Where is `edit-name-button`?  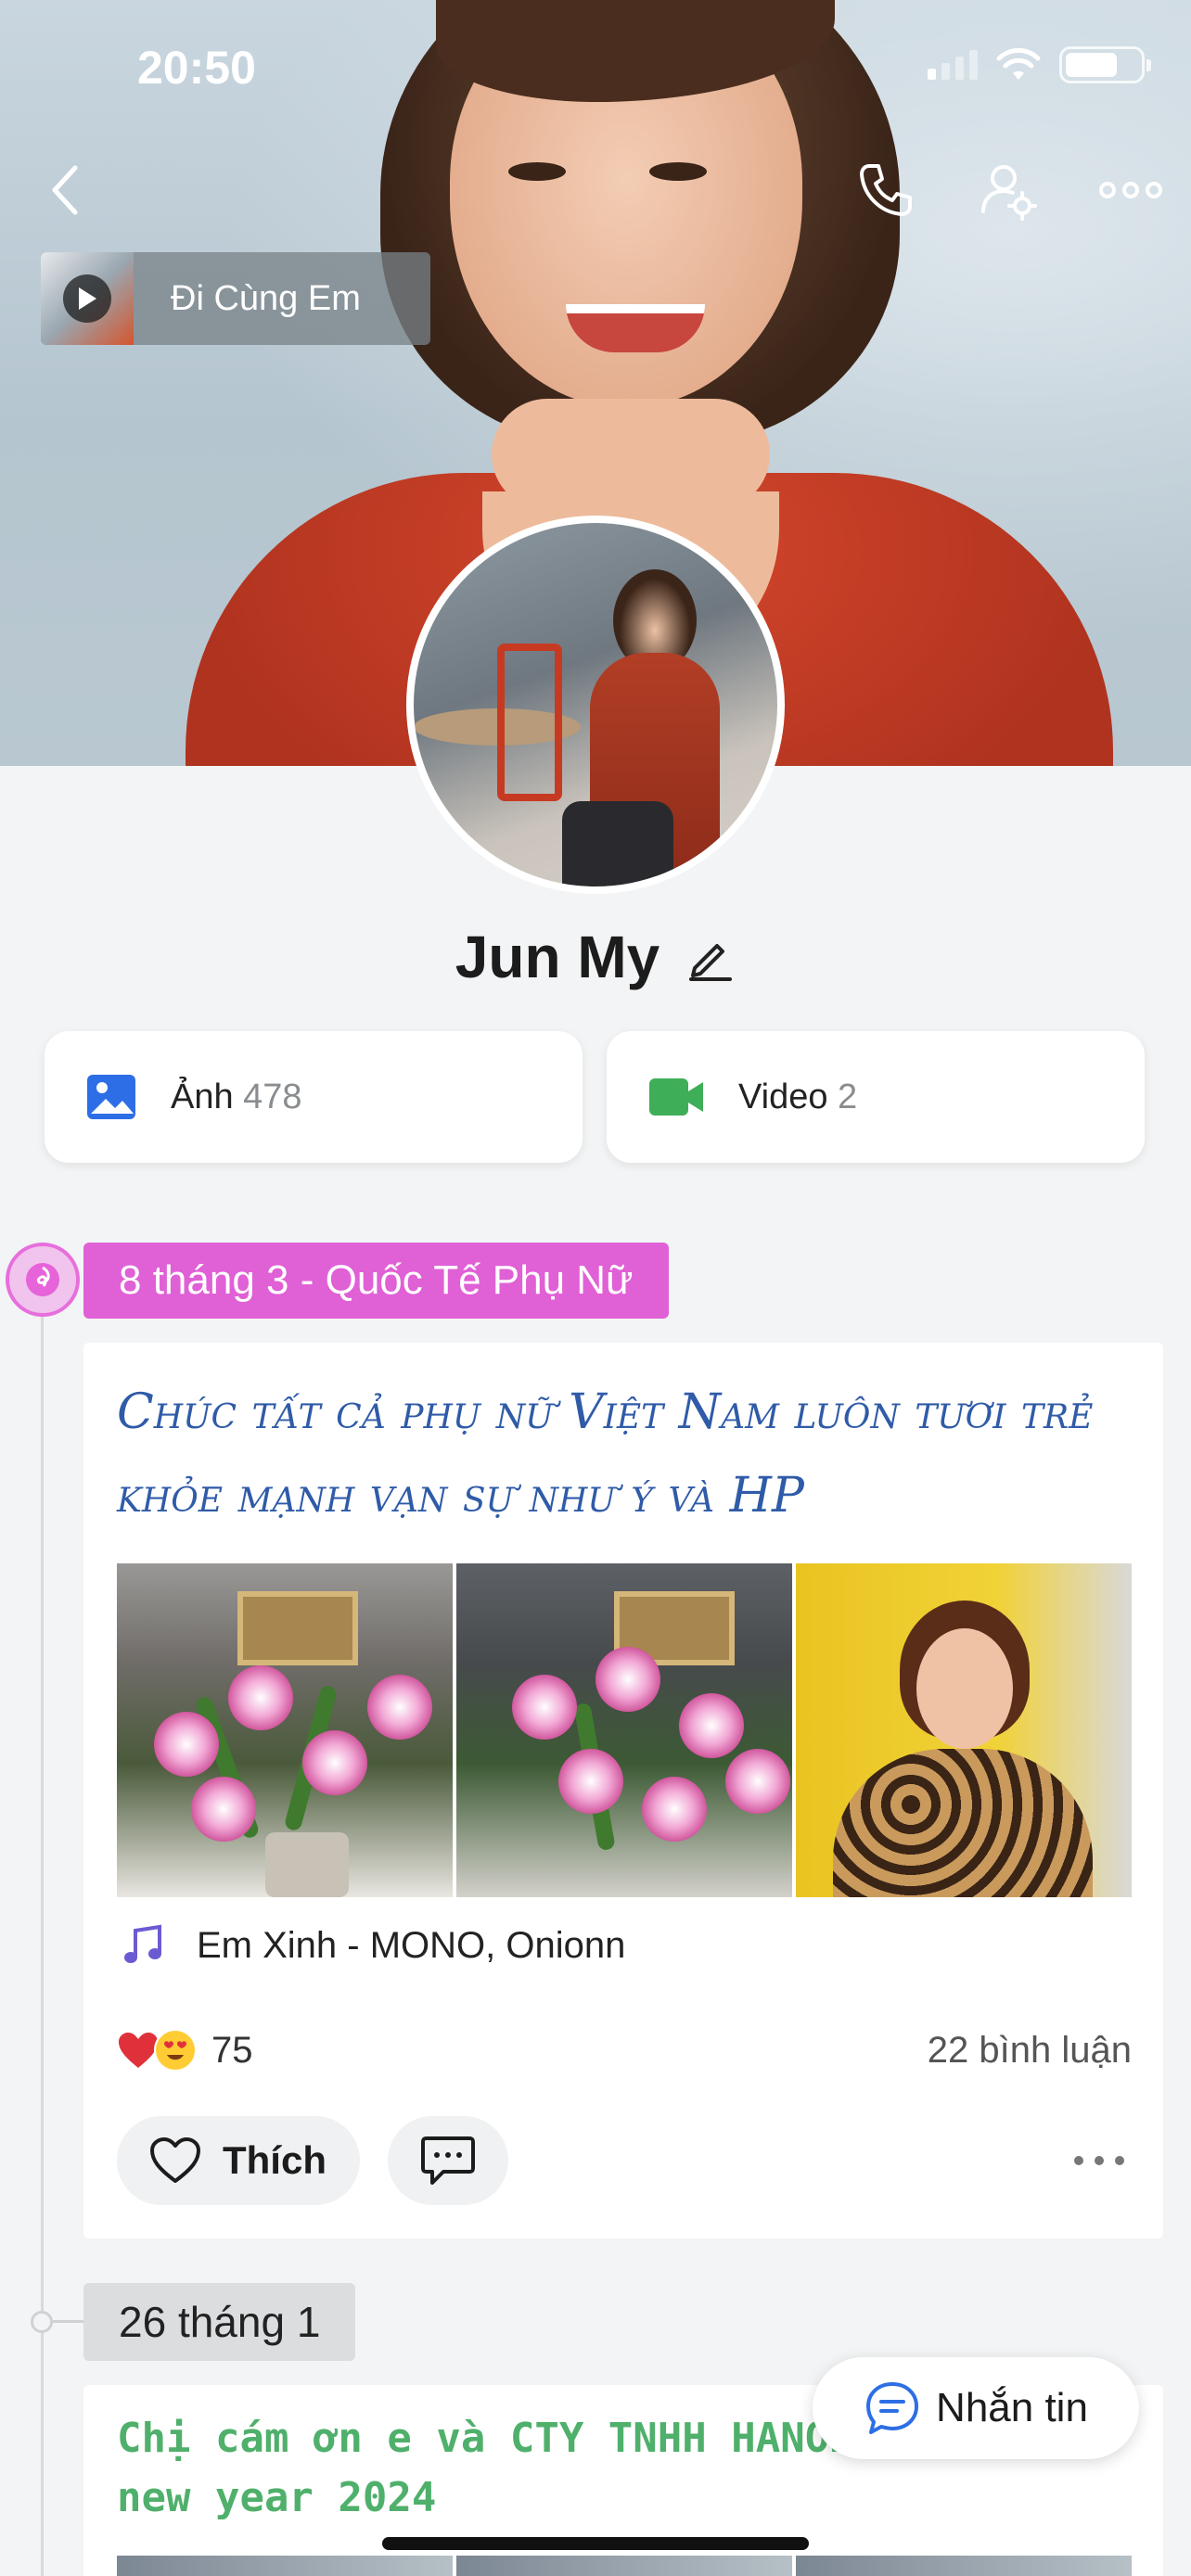
edit-name-button is located at coordinates (710, 957).